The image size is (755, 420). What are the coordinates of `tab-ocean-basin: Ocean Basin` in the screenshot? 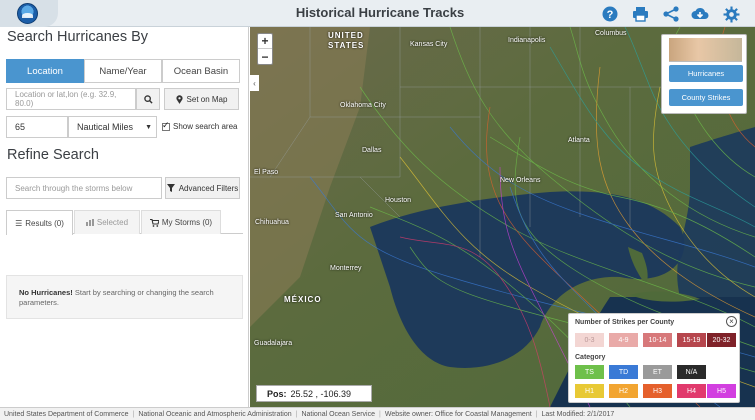 It's located at (201, 71).